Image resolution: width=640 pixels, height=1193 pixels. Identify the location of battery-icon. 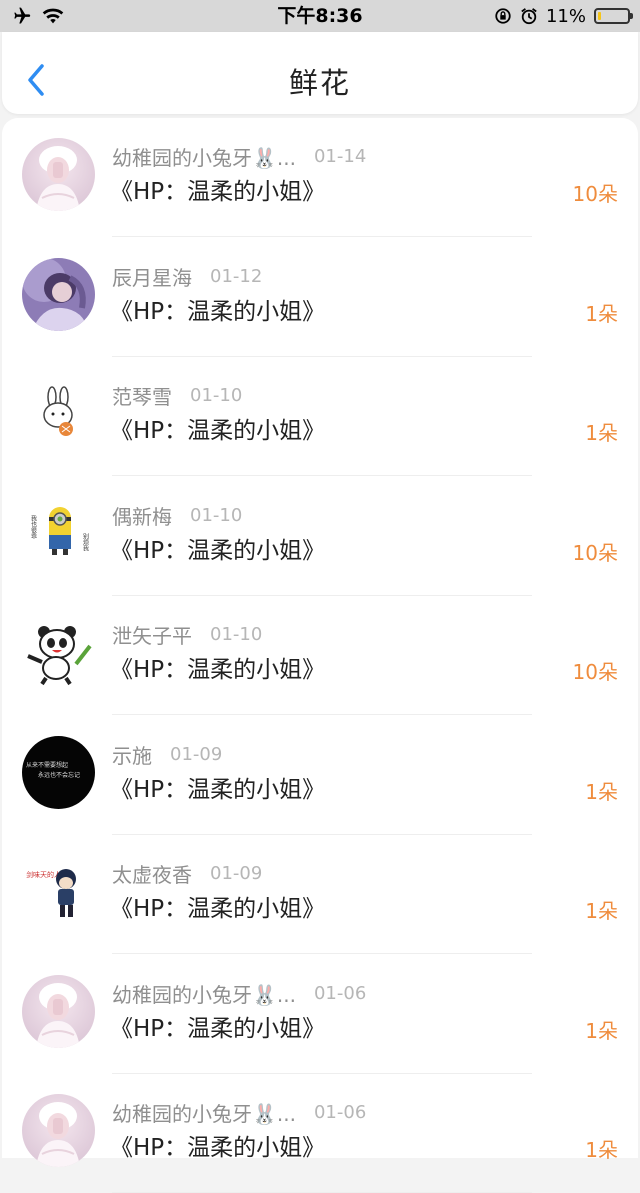
(613, 16).